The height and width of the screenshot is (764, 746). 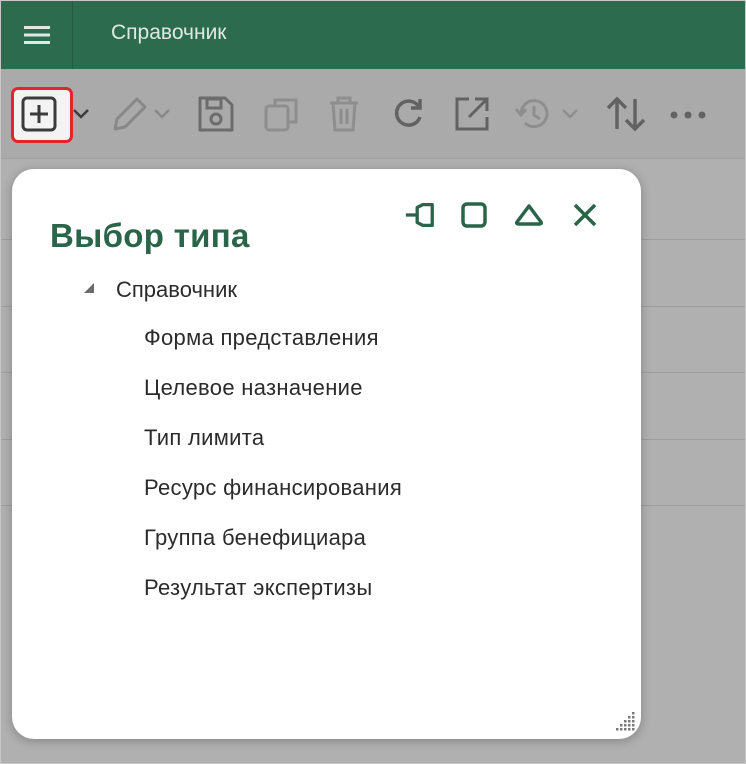 I want to click on edit-button, so click(x=144, y=114).